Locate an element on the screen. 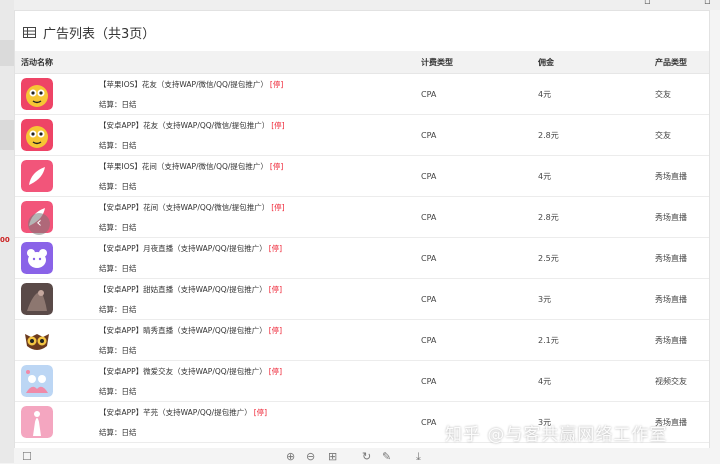 This screenshot has width=720, height=464. photo-dark-icon is located at coordinates (37, 299).